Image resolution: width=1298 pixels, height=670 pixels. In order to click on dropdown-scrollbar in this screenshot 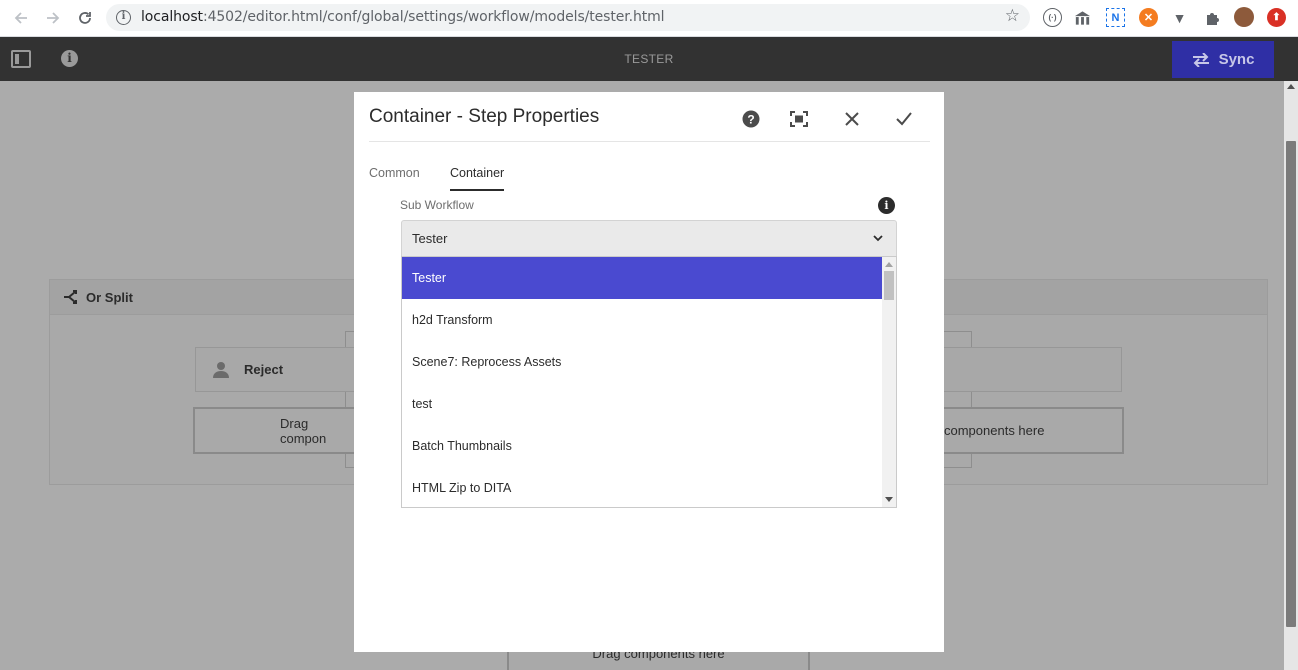, I will do `click(889, 382)`.